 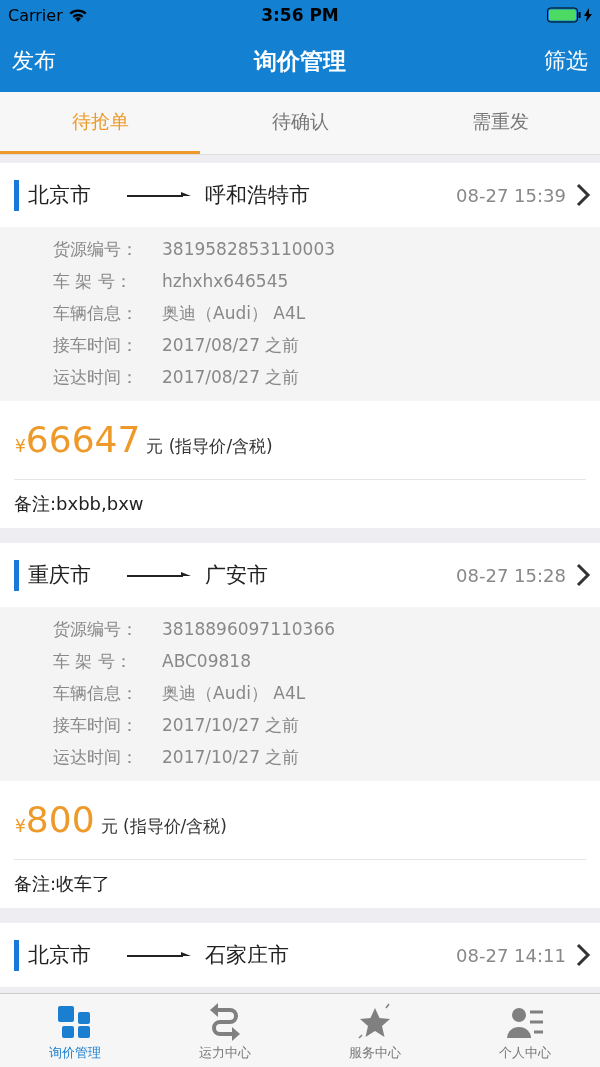 I want to click on tab-bar-item: 运力中心, so click(x=225, y=1030).